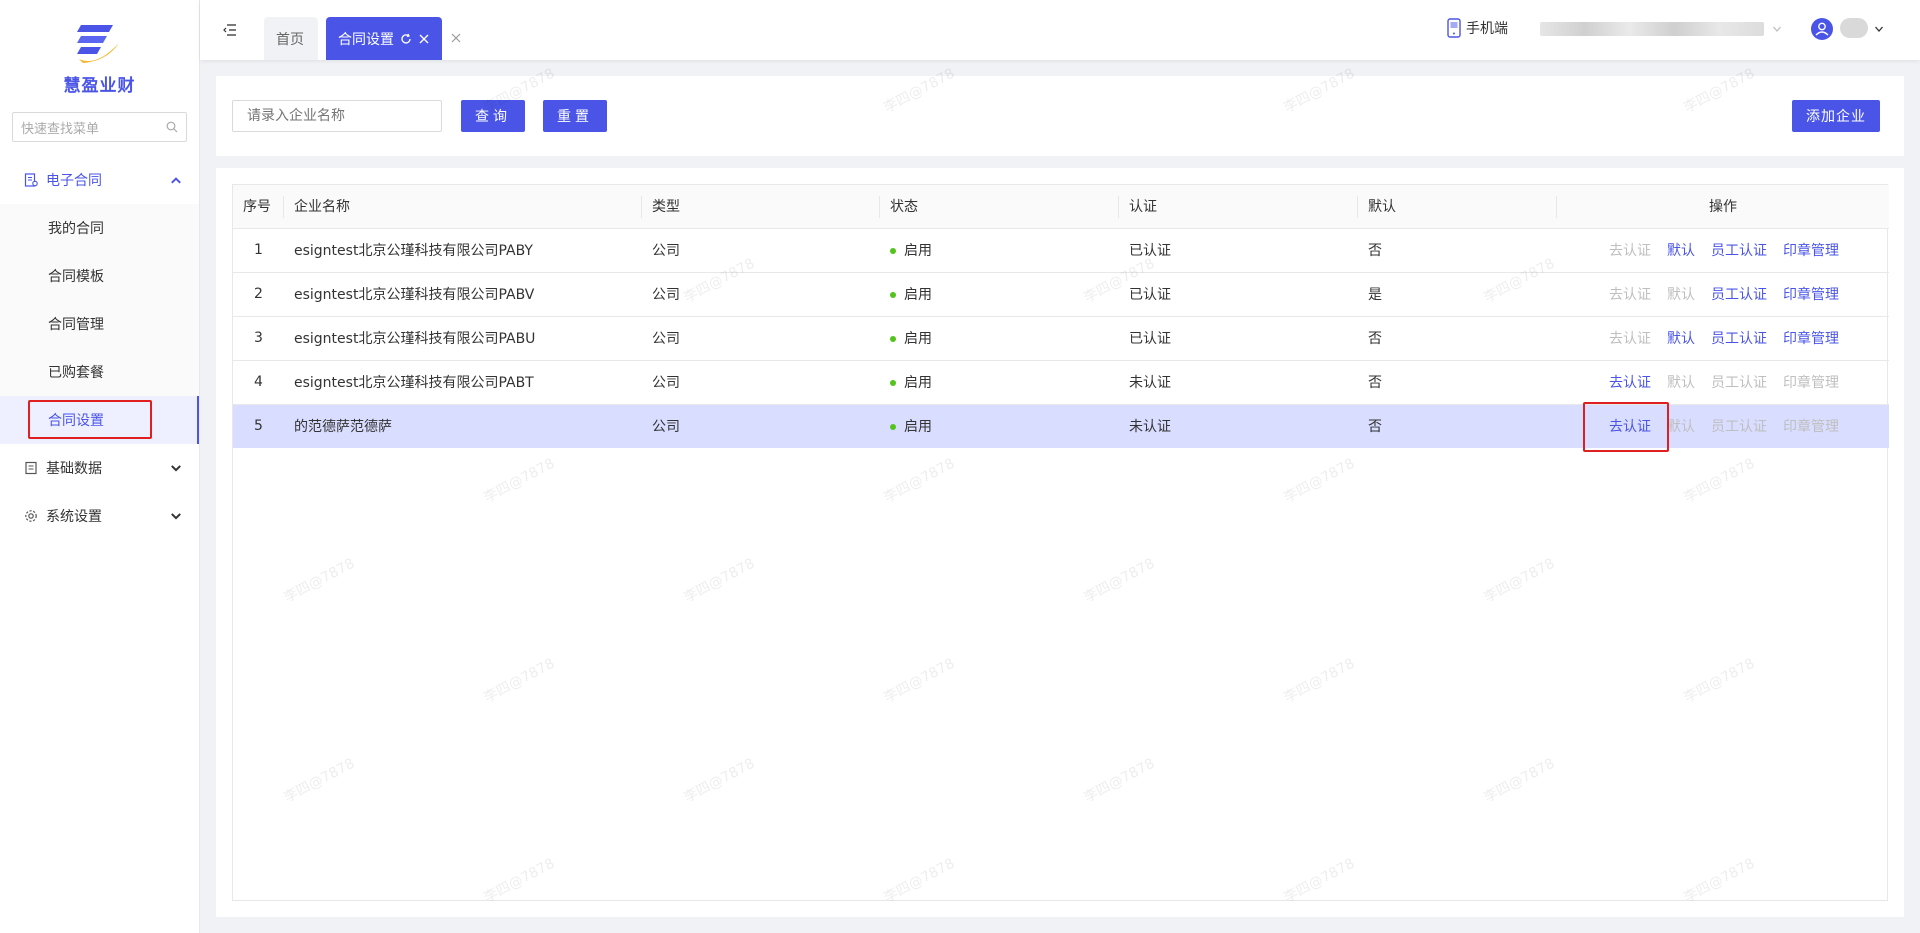  What do you see at coordinates (575, 116) in the screenshot?
I see `reset-button: 重置` at bounding box center [575, 116].